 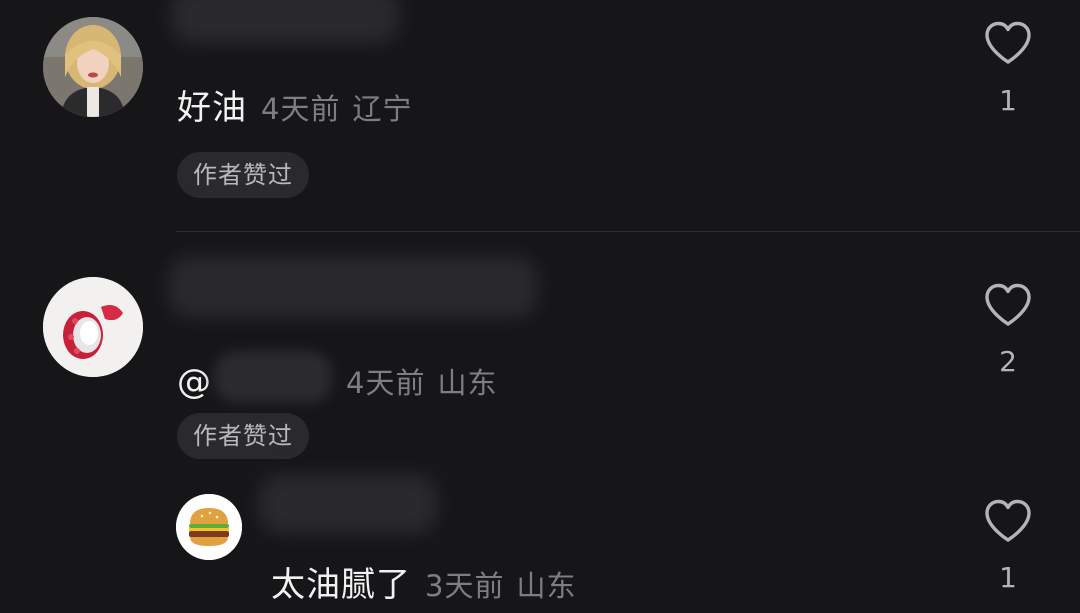 I want to click on comment-text: @, so click(x=194, y=382).